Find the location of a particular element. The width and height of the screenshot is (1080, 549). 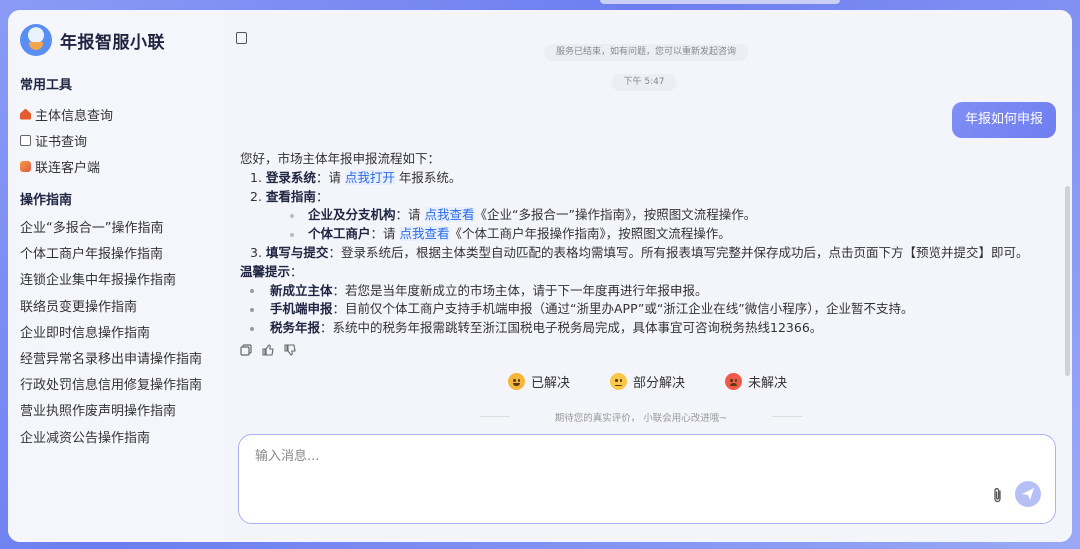

home-icon is located at coordinates (25, 114).